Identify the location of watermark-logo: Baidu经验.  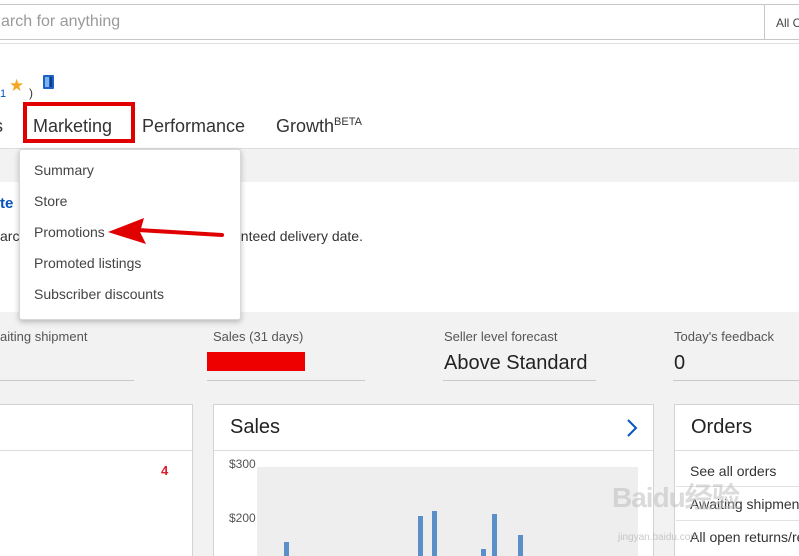
(676, 497).